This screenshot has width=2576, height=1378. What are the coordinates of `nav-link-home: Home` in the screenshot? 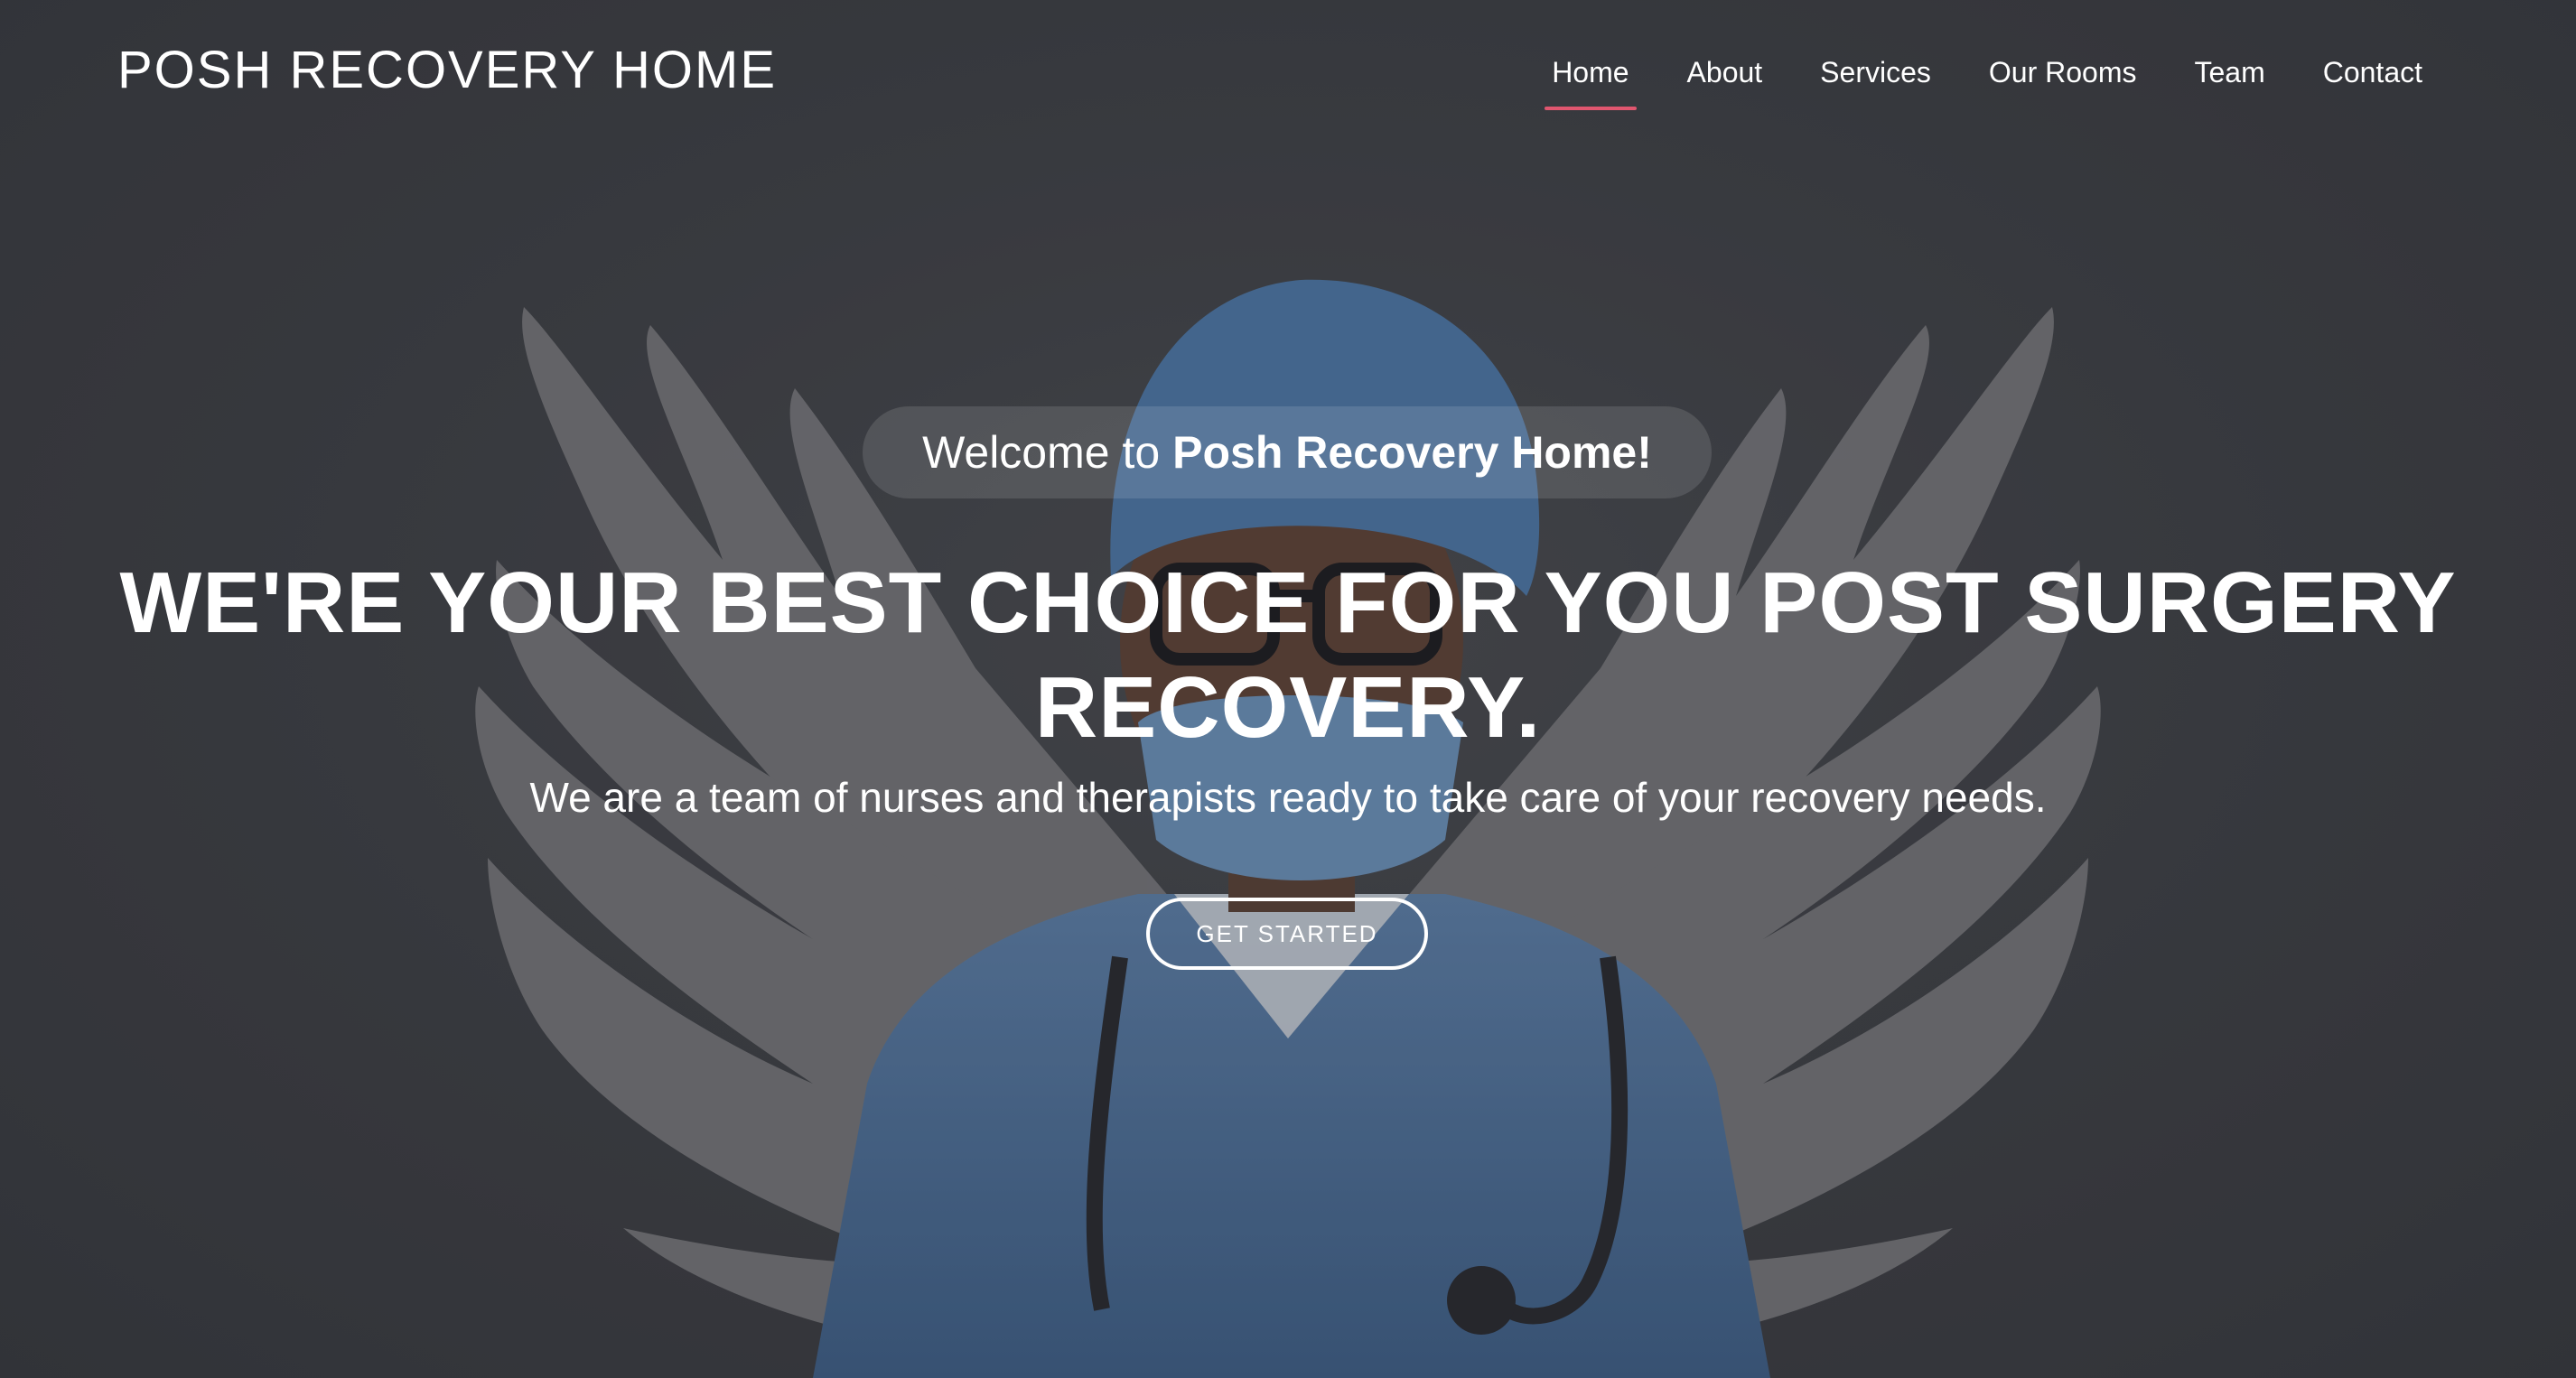 It's located at (1590, 81).